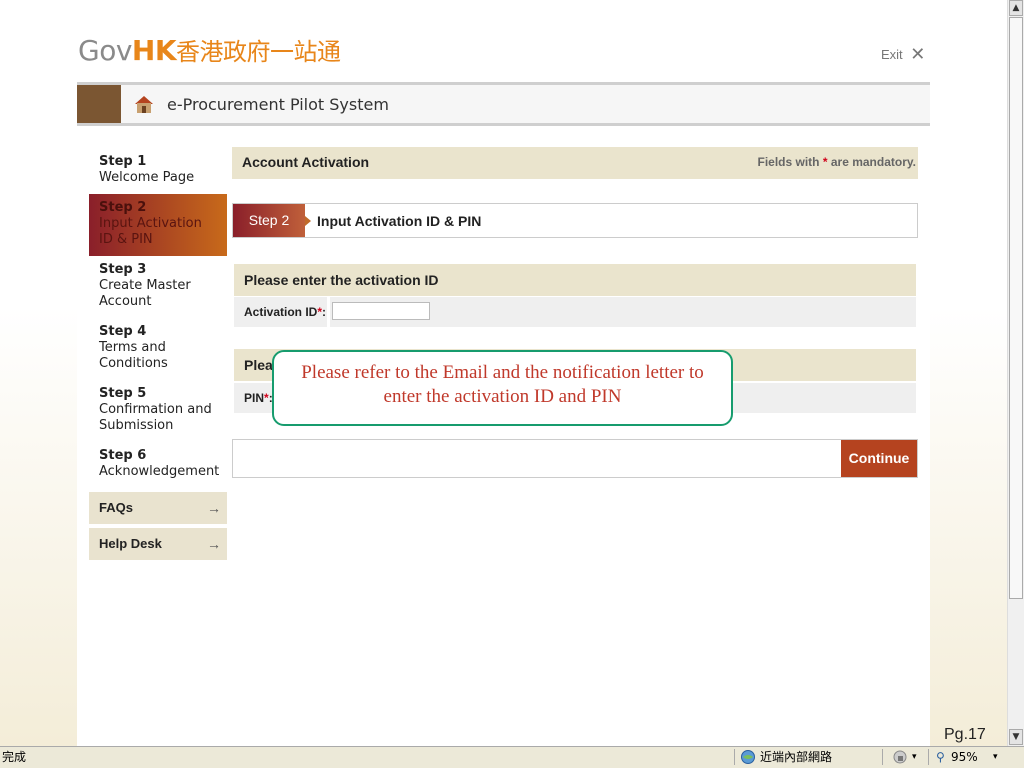 The height and width of the screenshot is (768, 1024). I want to click on logo-chinese-text: 香港政府一站通, so click(258, 52).